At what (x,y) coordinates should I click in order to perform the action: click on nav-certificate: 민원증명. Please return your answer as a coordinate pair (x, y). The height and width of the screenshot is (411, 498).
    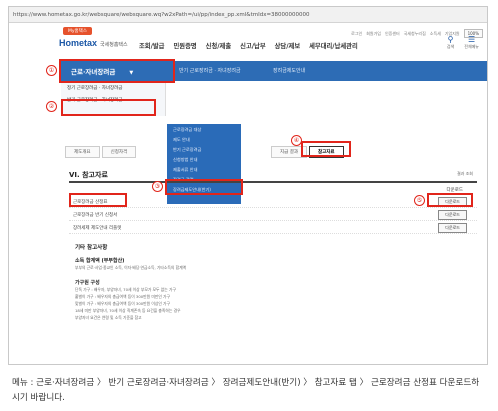
    Looking at the image, I should click on (184, 45).